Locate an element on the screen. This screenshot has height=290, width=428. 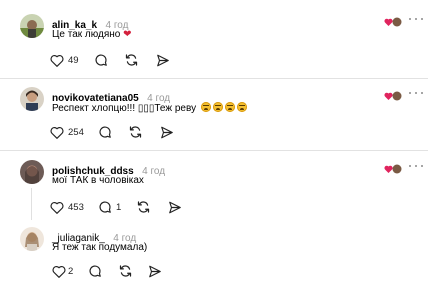
comment-actions: 2 is located at coordinates (115, 271).